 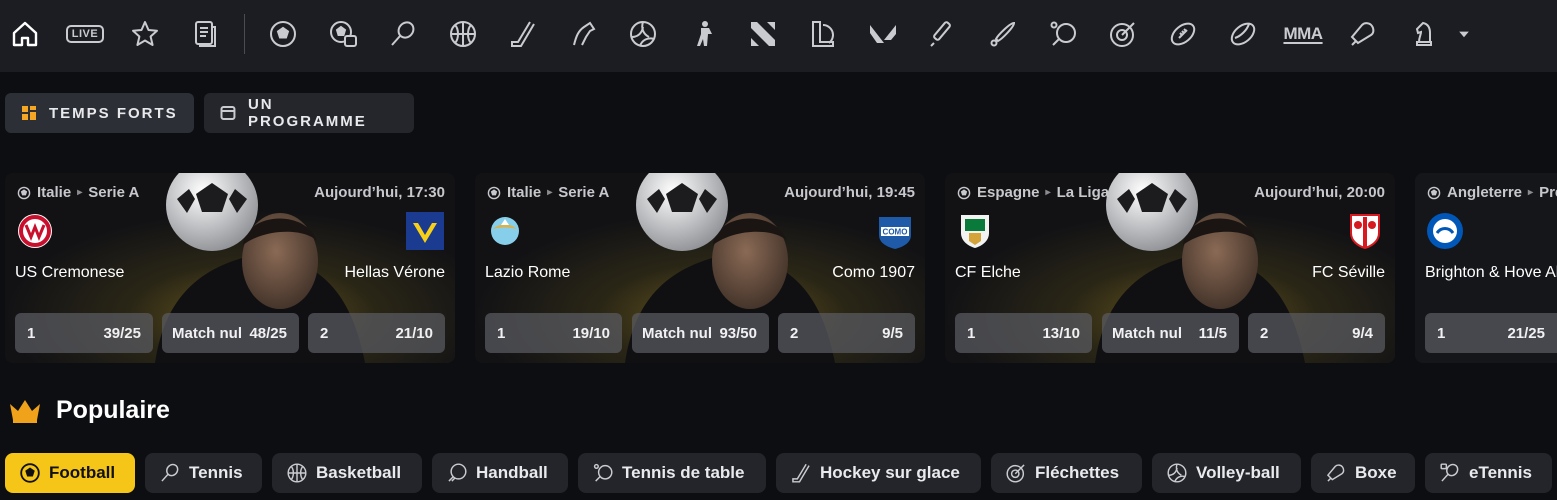 I want to click on football-virtual-icon, so click(x=343, y=34).